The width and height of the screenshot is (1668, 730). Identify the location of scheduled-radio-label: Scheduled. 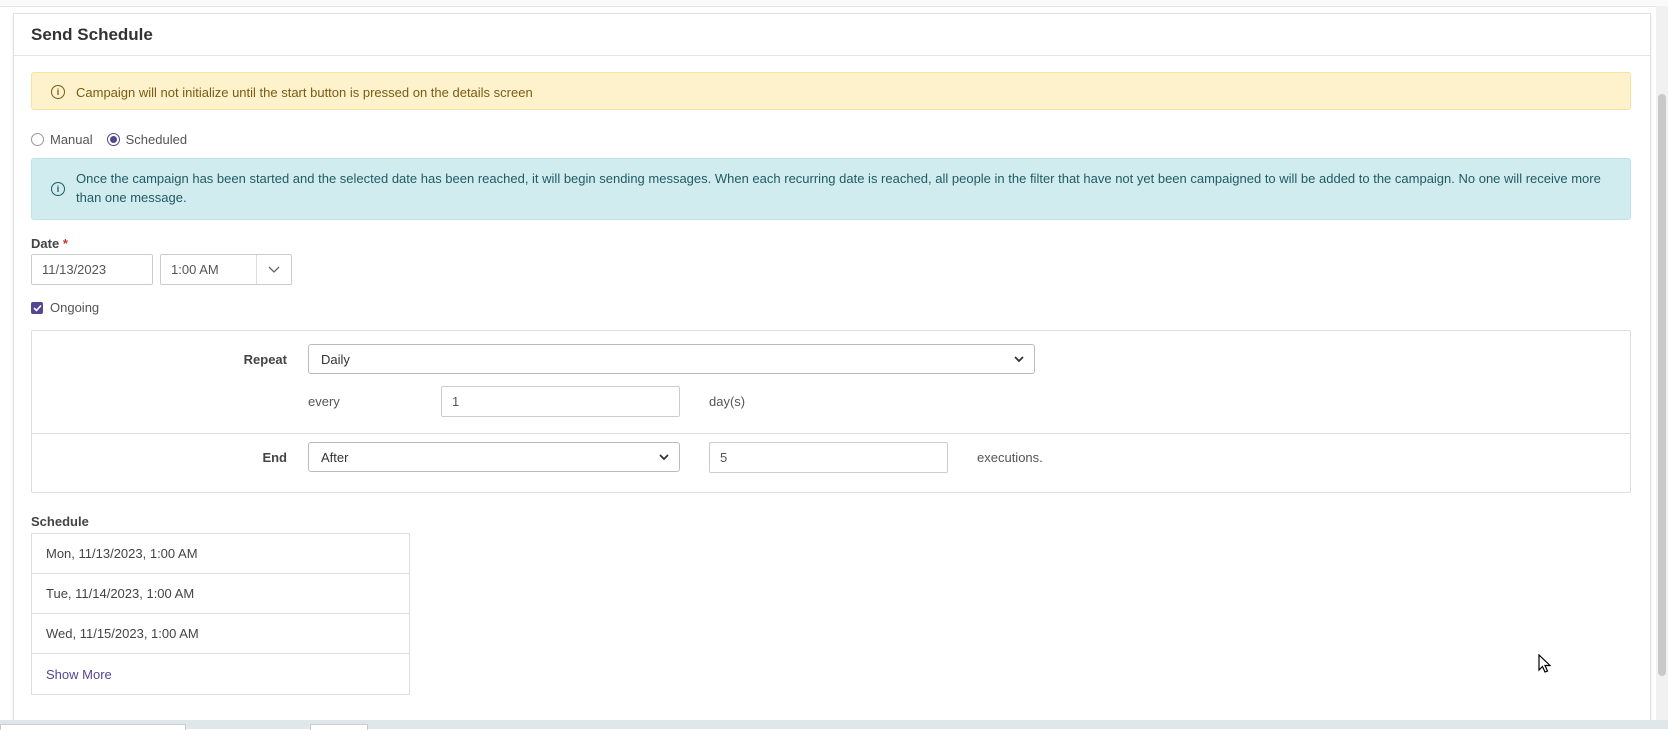
(156, 139).